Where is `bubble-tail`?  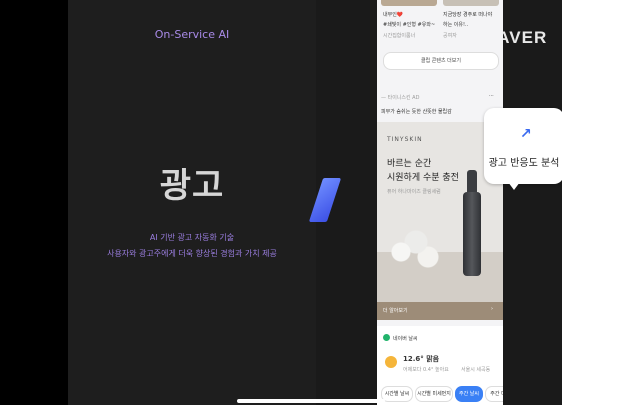
bubble-tail is located at coordinates (514, 186).